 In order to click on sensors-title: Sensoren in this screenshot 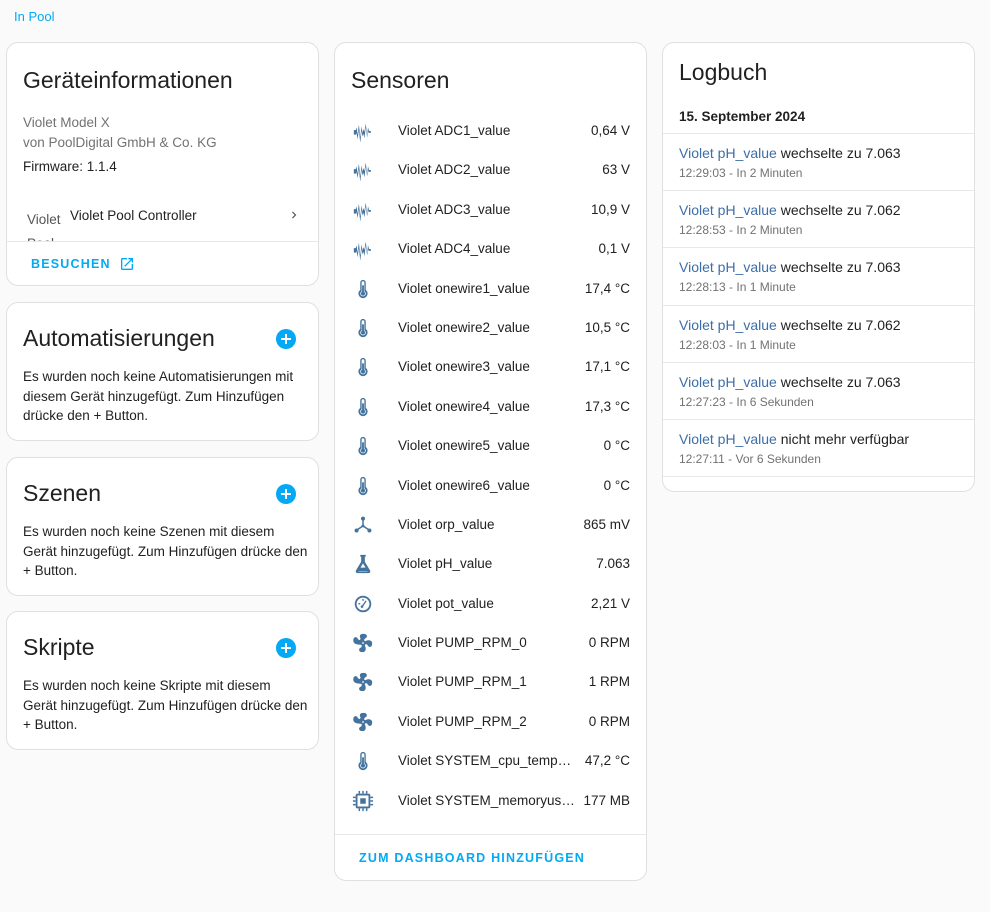, I will do `click(400, 80)`.